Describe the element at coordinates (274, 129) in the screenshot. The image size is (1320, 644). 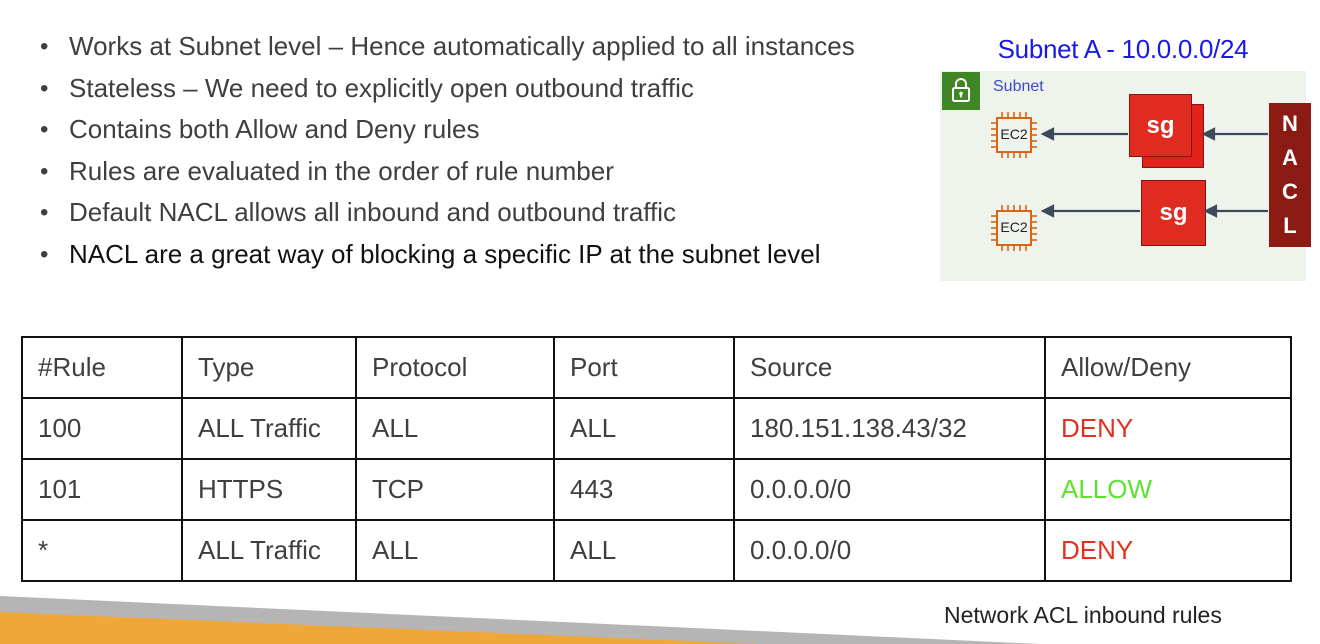
I see `bullet-text: Contains both Allow and Deny rules` at that location.